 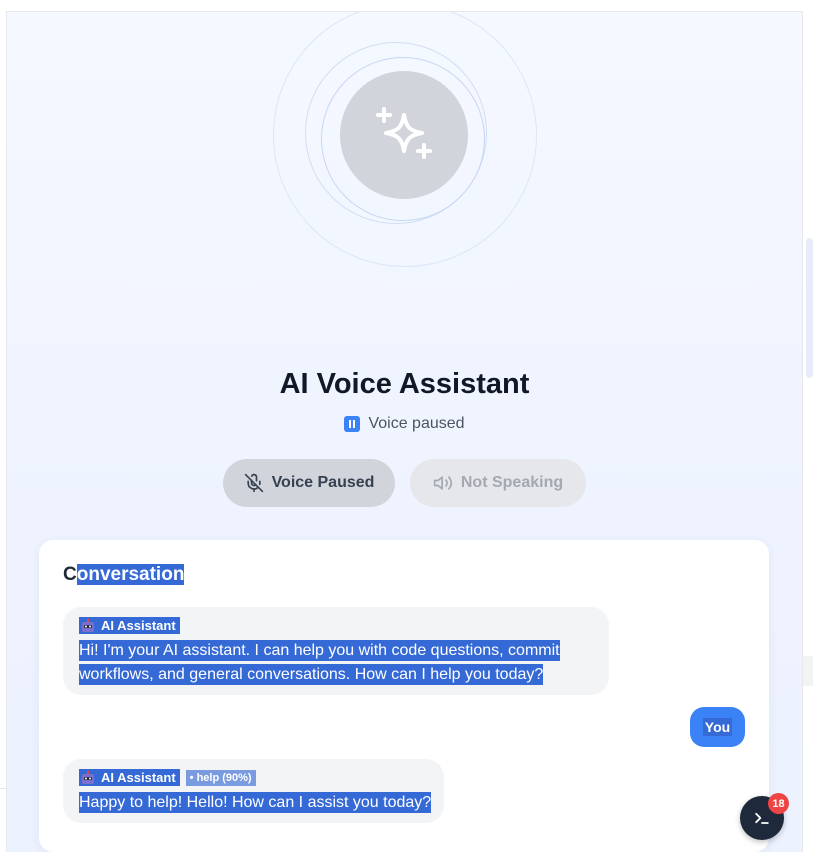 What do you see at coordinates (70, 574) in the screenshot?
I see `conversation-title-first: C` at bounding box center [70, 574].